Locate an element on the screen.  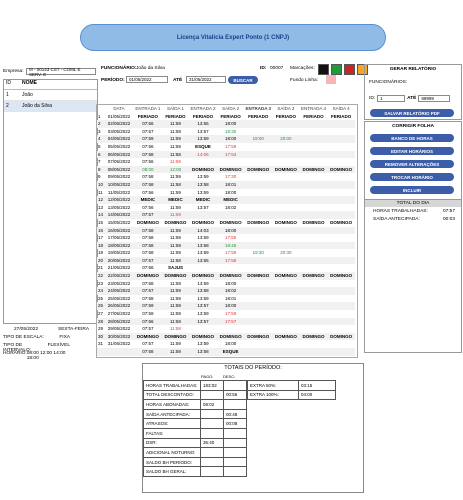
employee-list: ID NOME 1 João 2 João da Silva is located at coordinates (50, 201).